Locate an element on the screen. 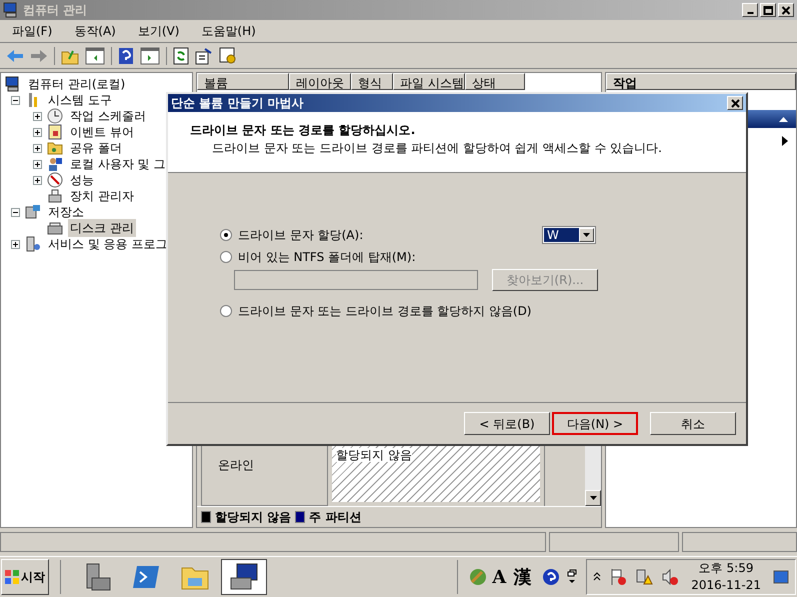 This screenshot has height=597, width=797. tree-item: 로컬 사용자 및 그 is located at coordinates (118, 164).